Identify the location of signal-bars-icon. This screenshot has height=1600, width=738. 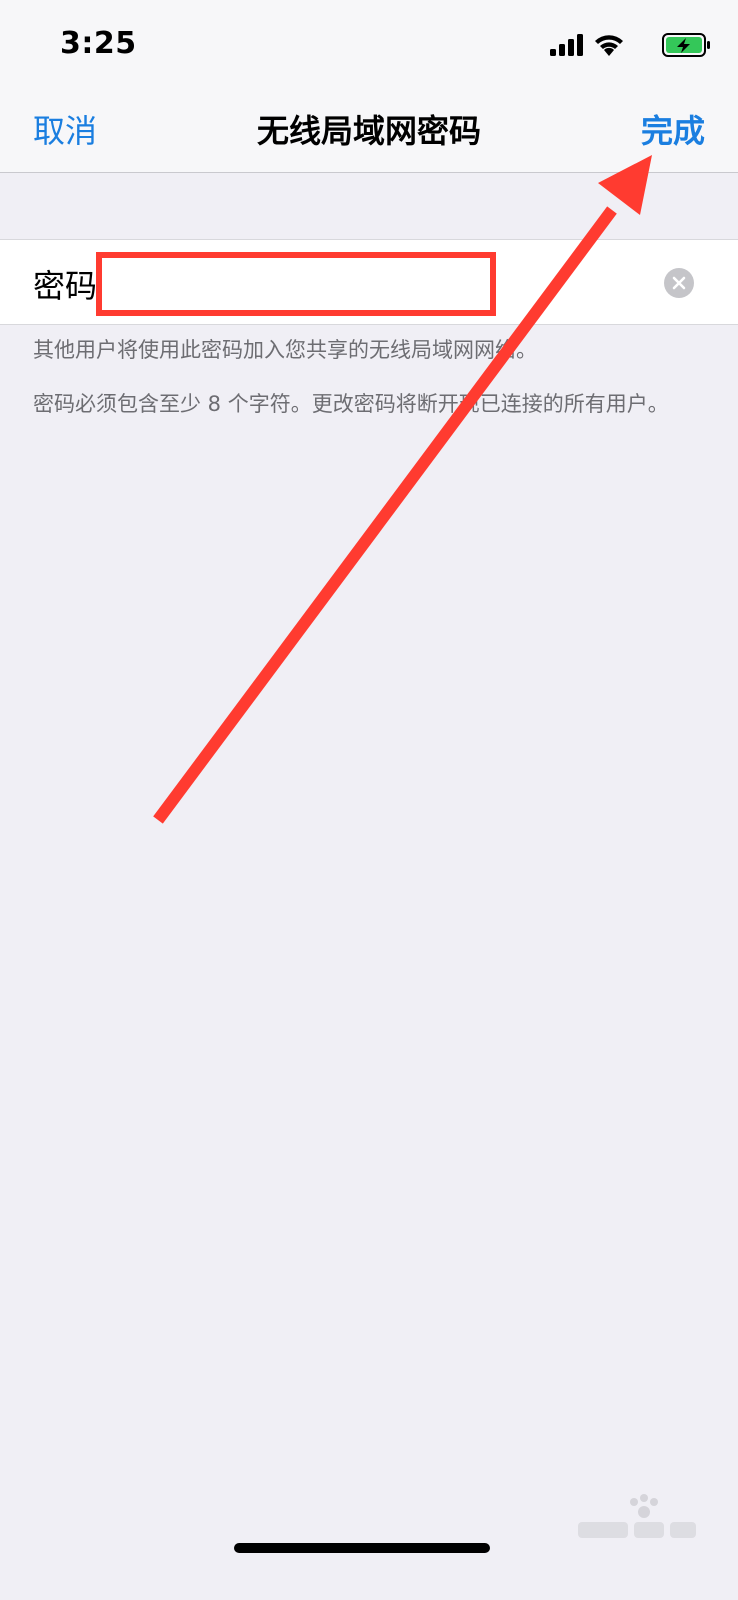
(566, 45).